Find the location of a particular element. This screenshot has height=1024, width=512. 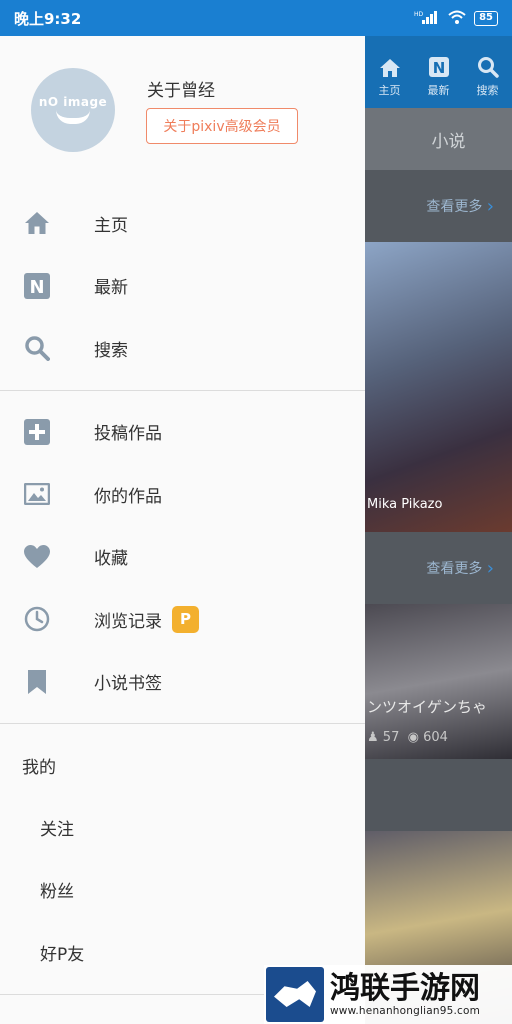

bg-see-more-2: 查看更多 › is located at coordinates (438, 568).